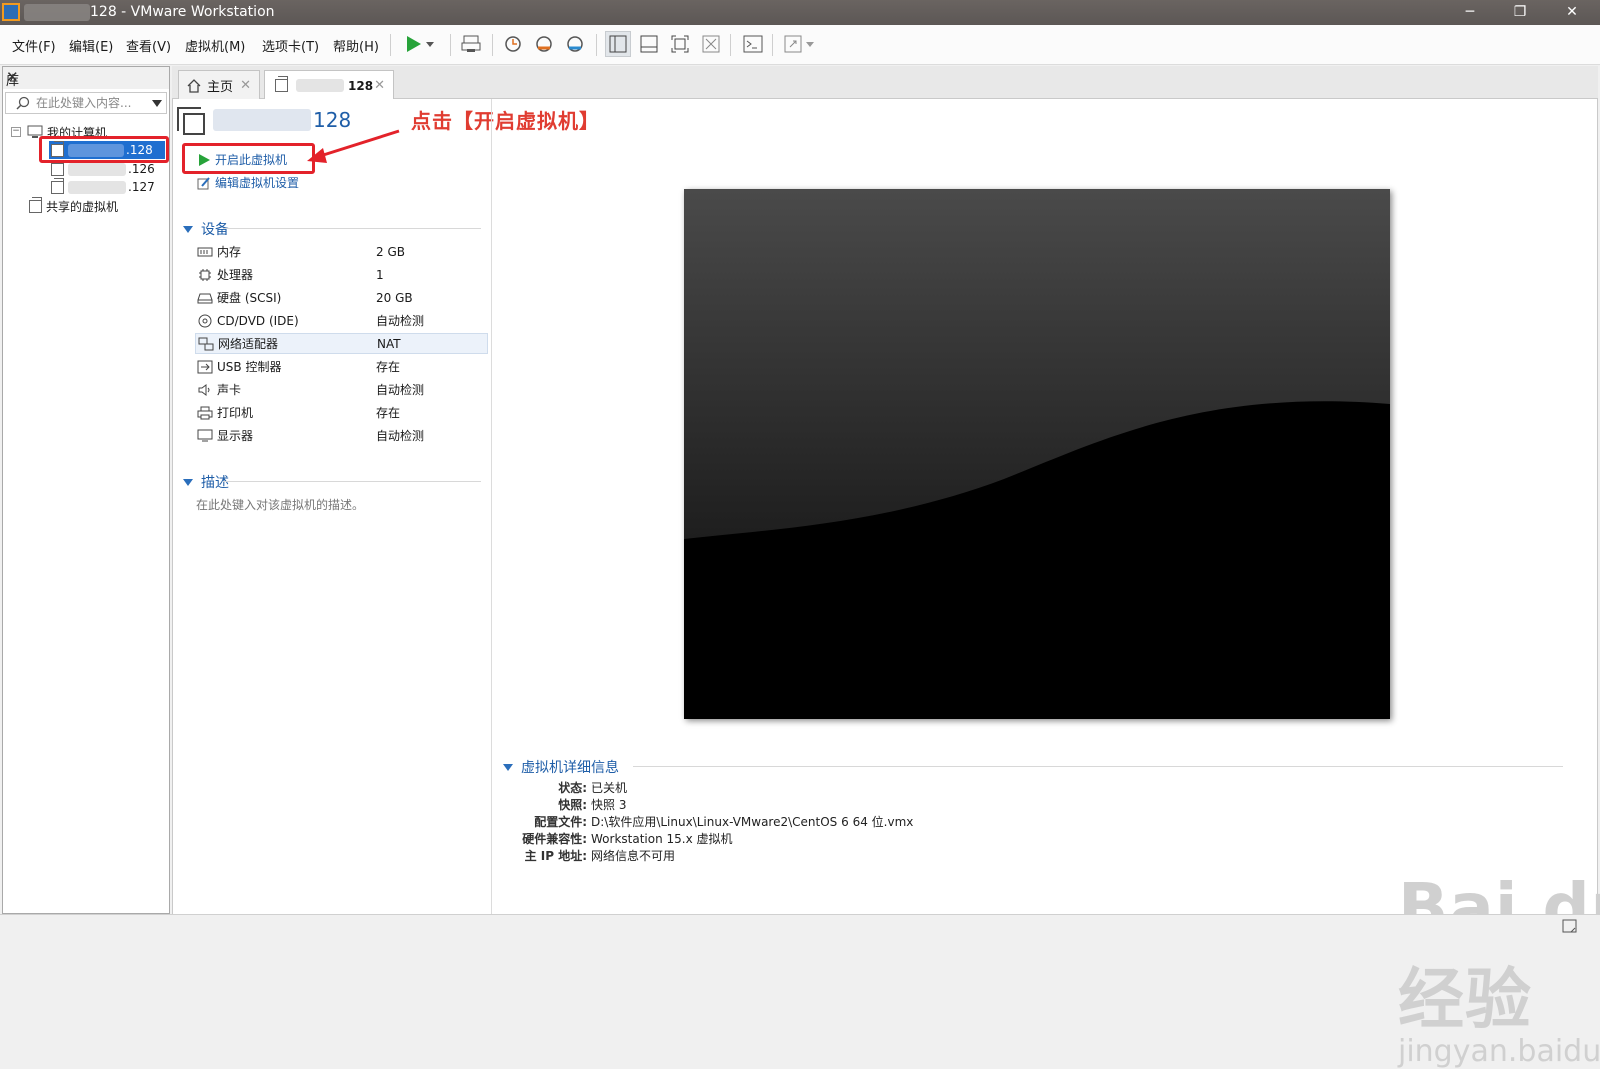 The height and width of the screenshot is (1069, 1600). What do you see at coordinates (333, 482) in the screenshot?
I see `description-section-header: 描述` at bounding box center [333, 482].